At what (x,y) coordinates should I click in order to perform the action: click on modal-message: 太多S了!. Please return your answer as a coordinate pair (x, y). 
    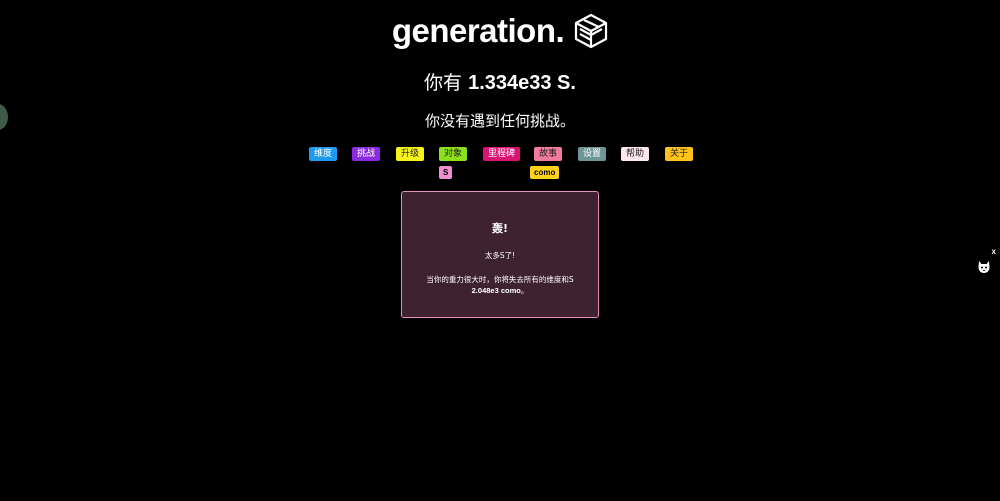
    Looking at the image, I should click on (500, 255).